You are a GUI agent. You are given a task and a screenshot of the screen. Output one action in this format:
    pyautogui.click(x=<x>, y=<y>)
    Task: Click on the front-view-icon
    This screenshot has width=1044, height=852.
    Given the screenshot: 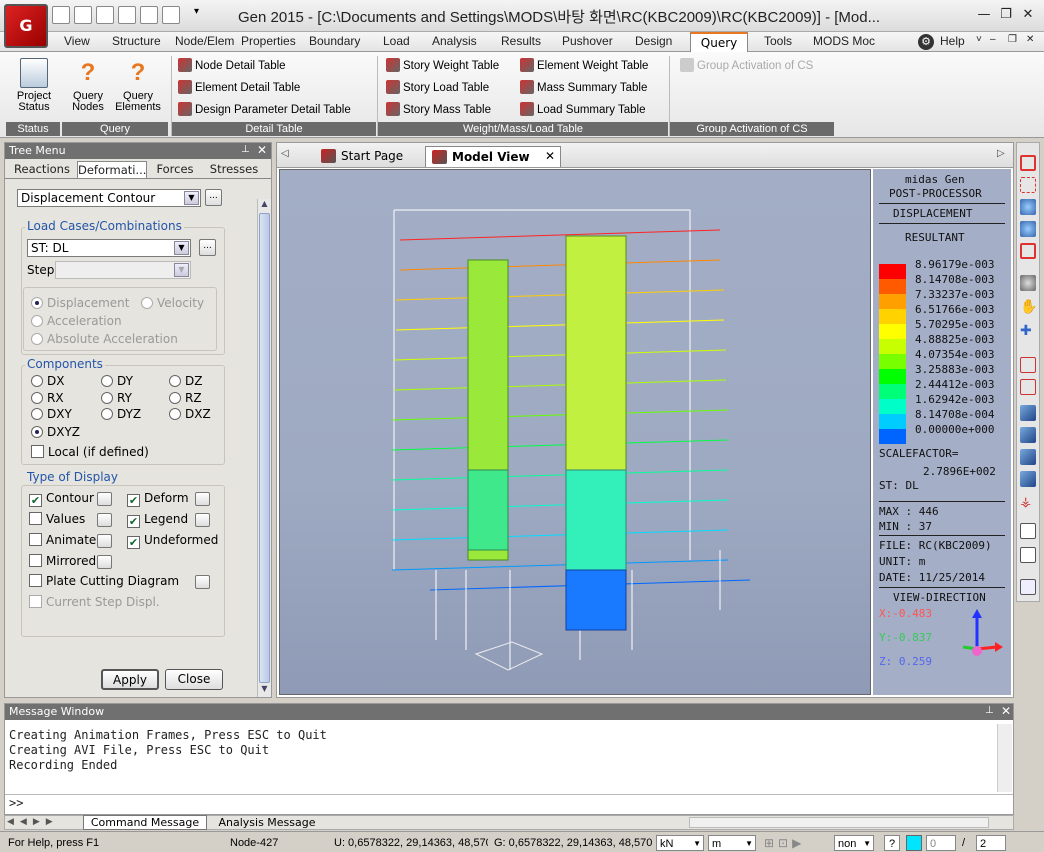 What is the action you would take?
    pyautogui.click(x=1028, y=457)
    